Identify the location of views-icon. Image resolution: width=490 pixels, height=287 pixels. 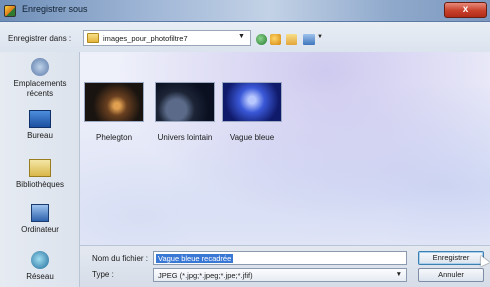
(309, 39).